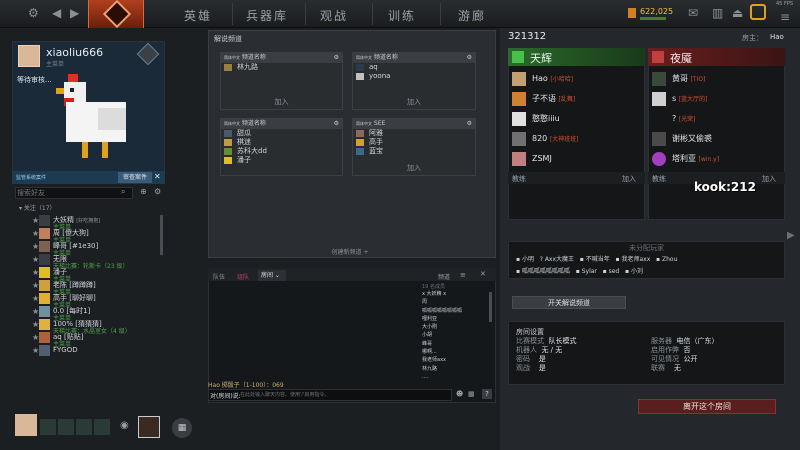 This screenshot has width=800, height=450. Describe the element at coordinates (74, 13) in the screenshot. I see `forward-icon: ▶` at that location.